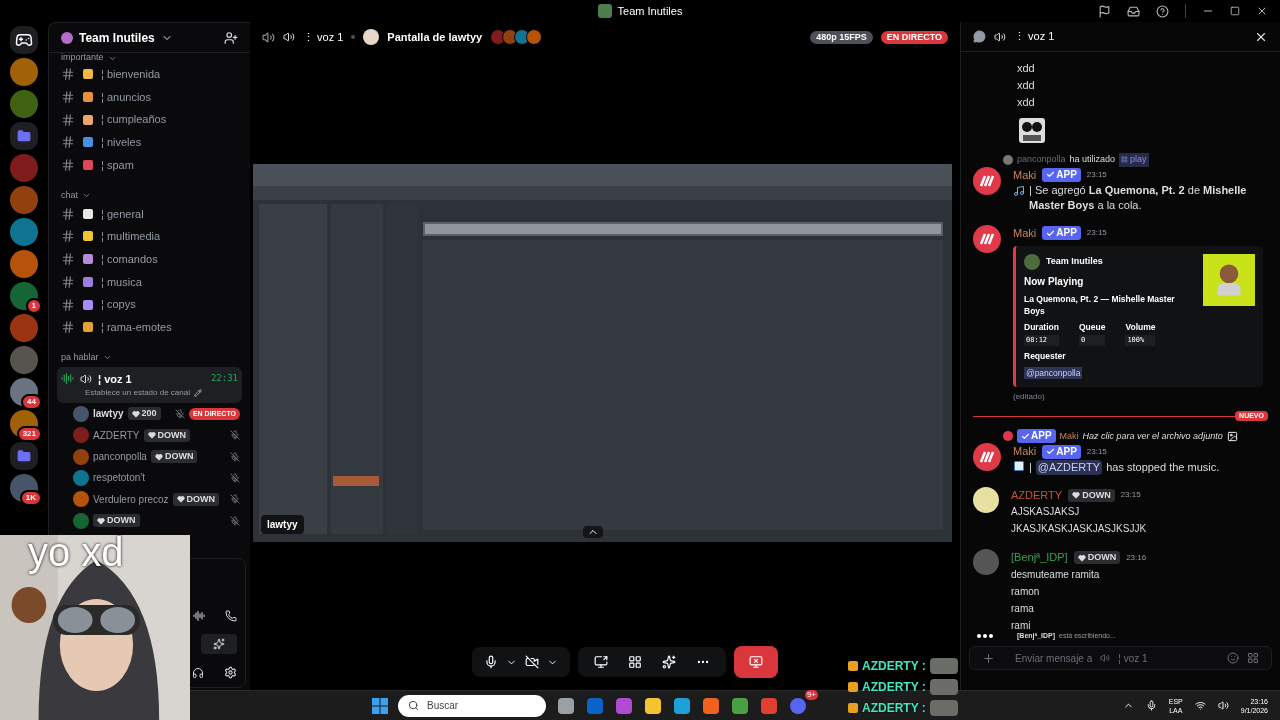 Image resolution: width=1280 pixels, height=720 pixels. What do you see at coordinates (943, 708) in the screenshot?
I see `emote-icon` at bounding box center [943, 708].